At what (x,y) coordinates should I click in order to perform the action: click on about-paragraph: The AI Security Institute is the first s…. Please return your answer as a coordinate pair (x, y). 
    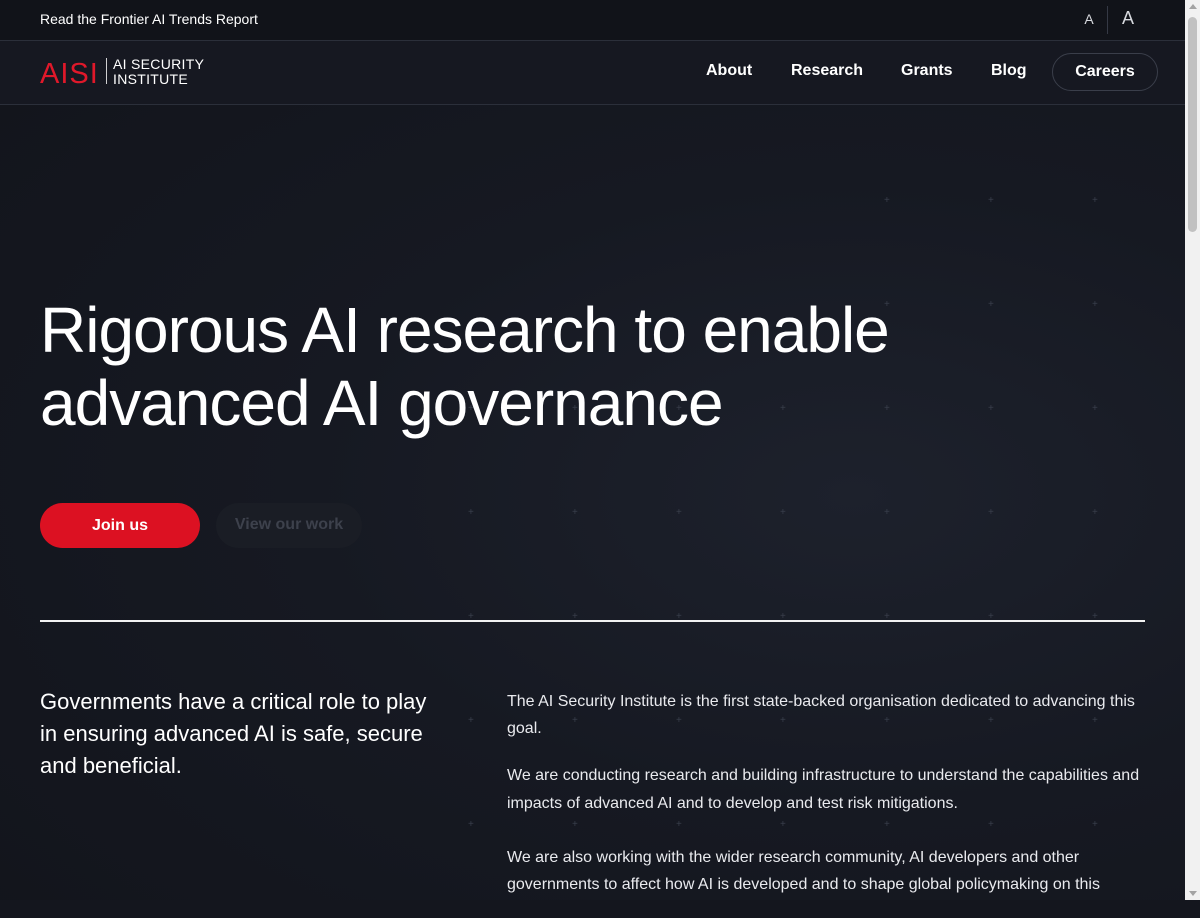
    Looking at the image, I should click on (821, 715).